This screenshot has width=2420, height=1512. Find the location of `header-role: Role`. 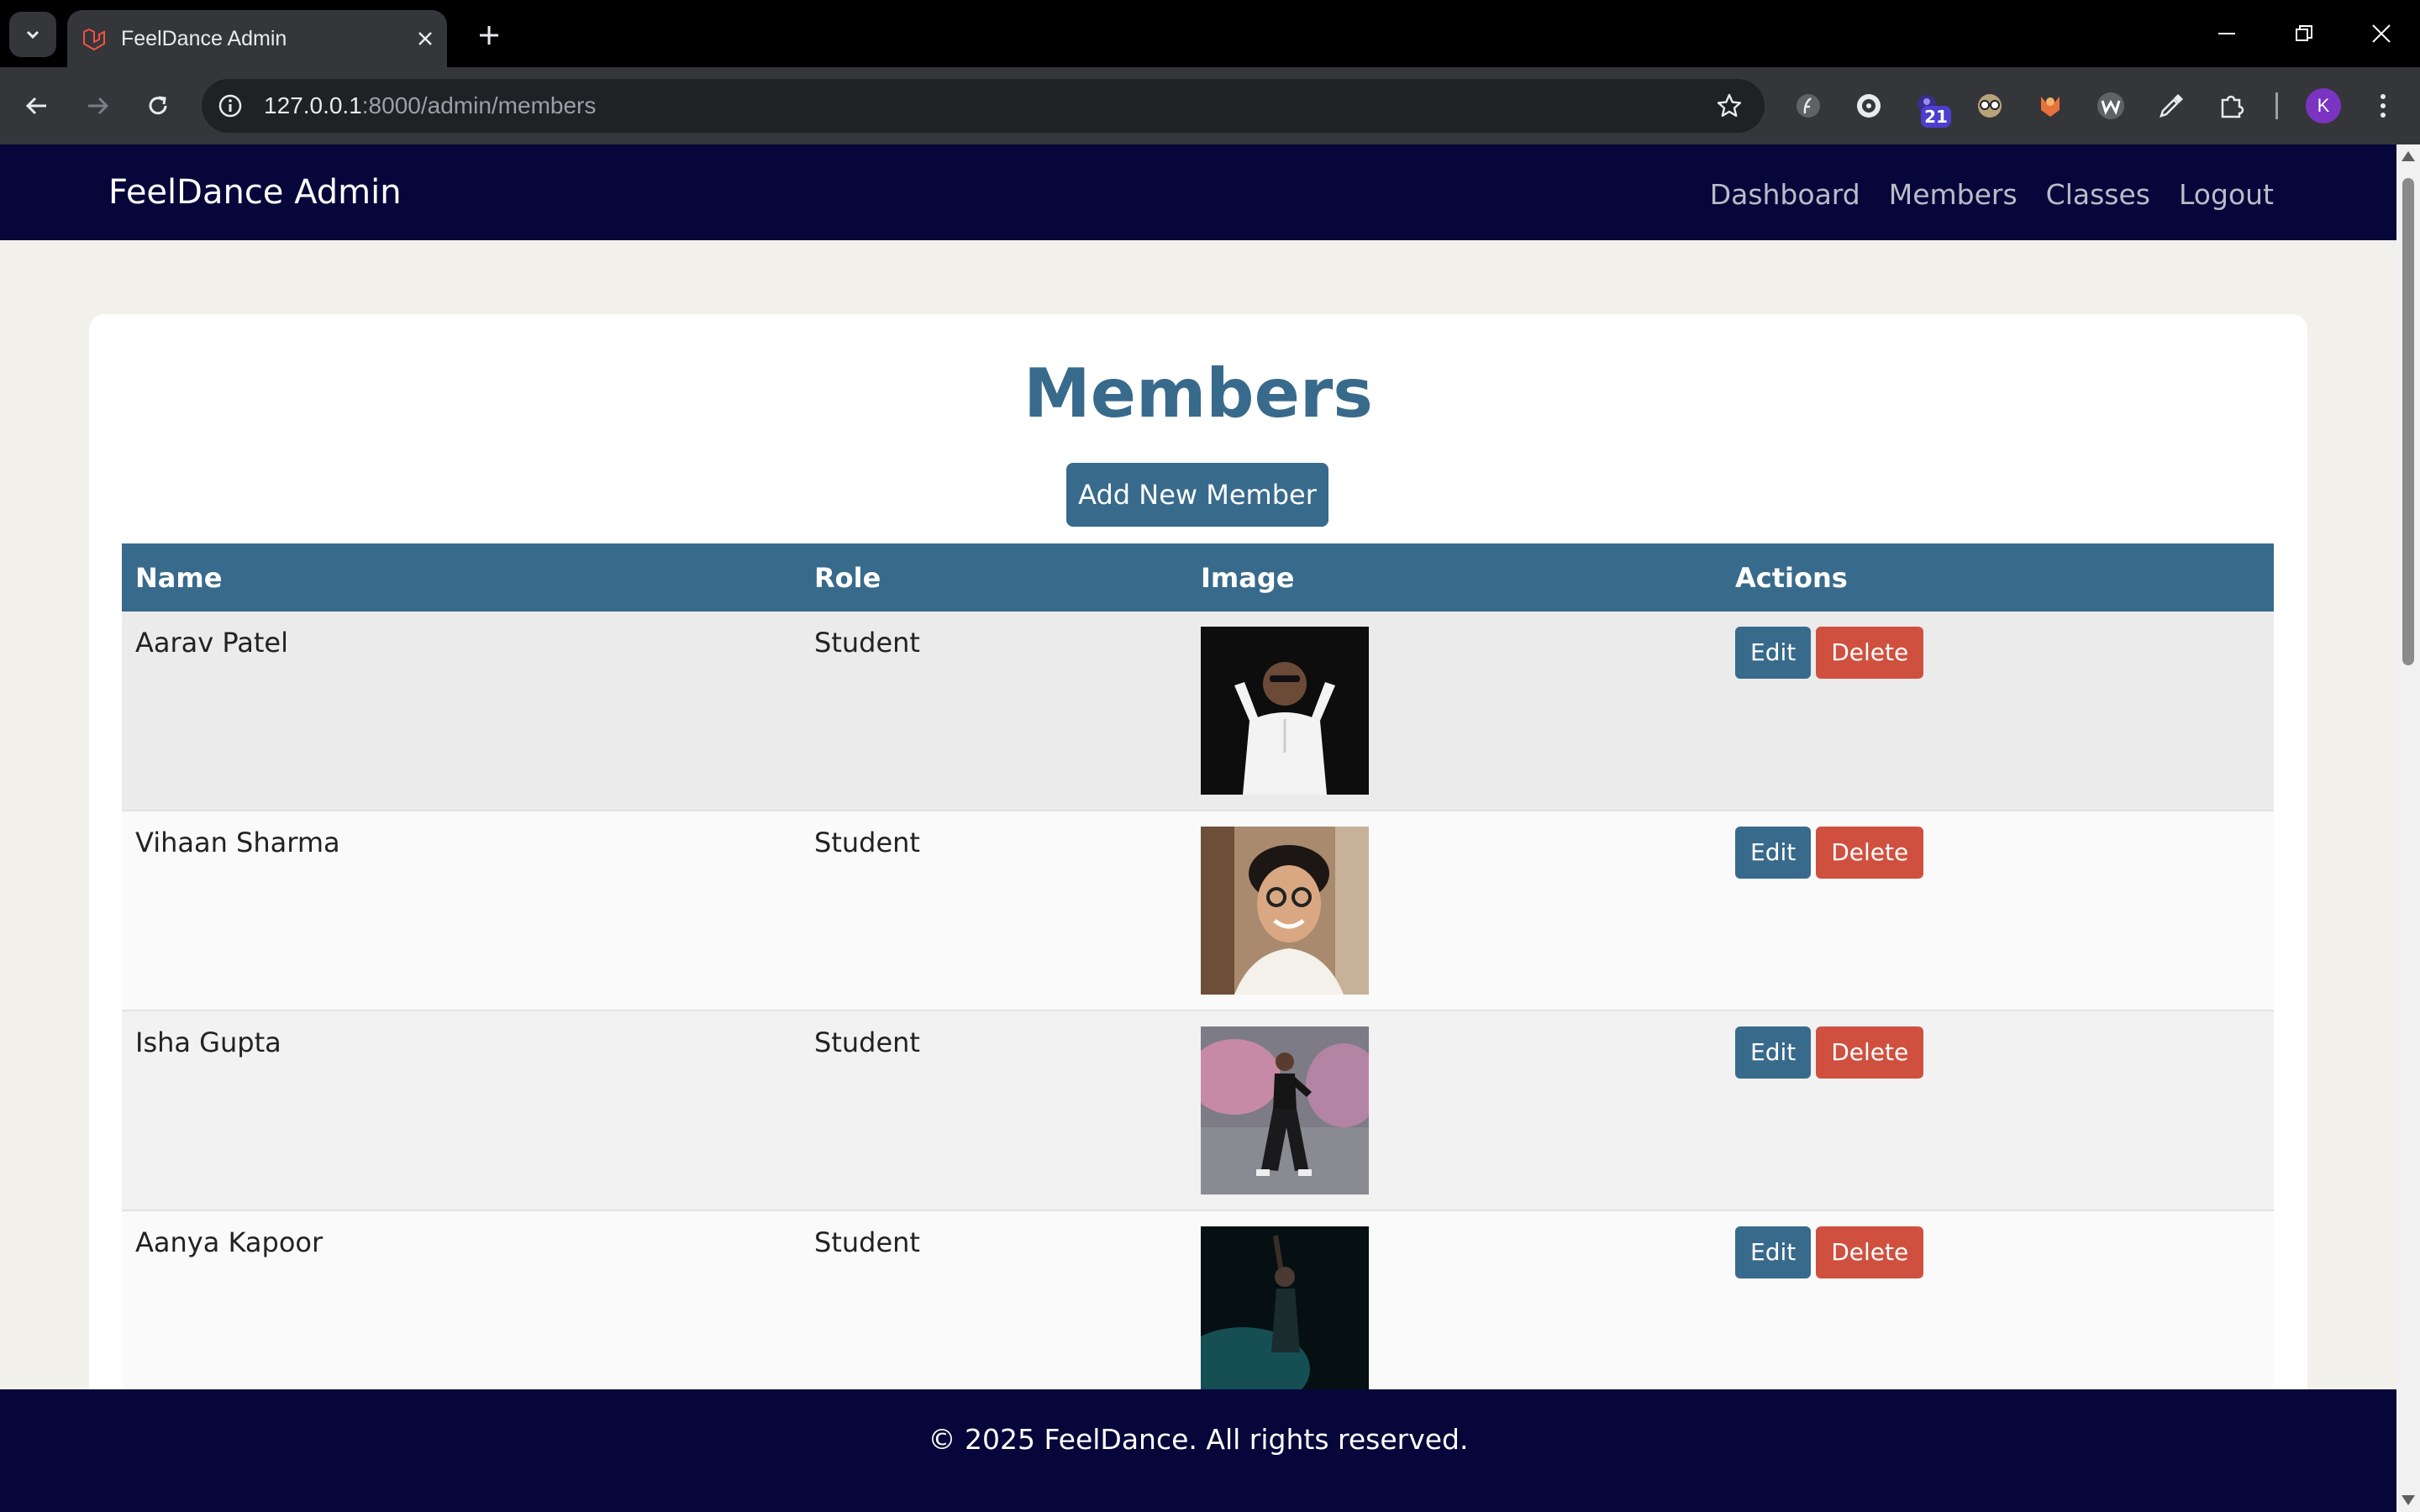

header-role: Role is located at coordinates (994, 577).